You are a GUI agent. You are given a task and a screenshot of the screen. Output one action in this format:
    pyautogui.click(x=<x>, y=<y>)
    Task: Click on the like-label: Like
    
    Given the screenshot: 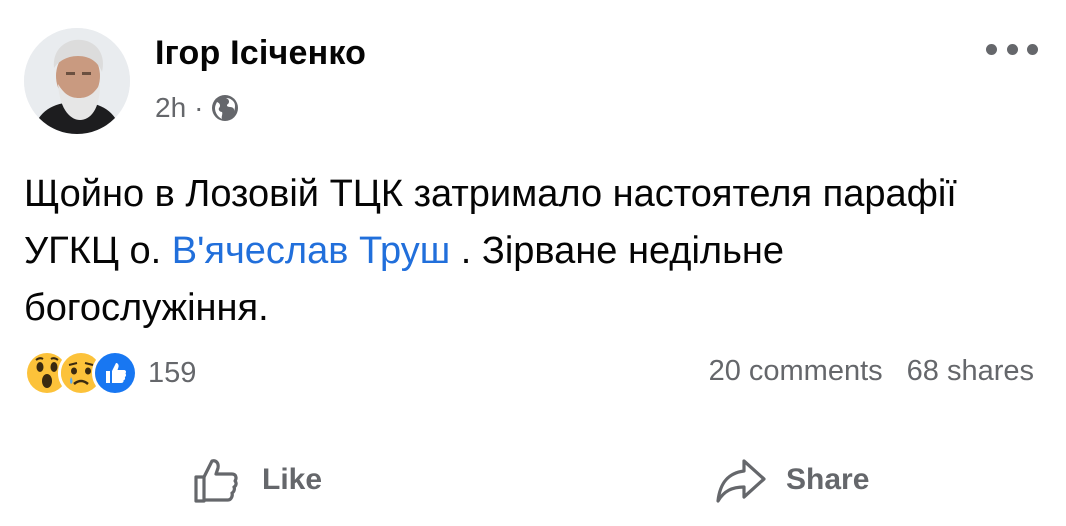 What is the action you would take?
    pyautogui.click(x=292, y=479)
    